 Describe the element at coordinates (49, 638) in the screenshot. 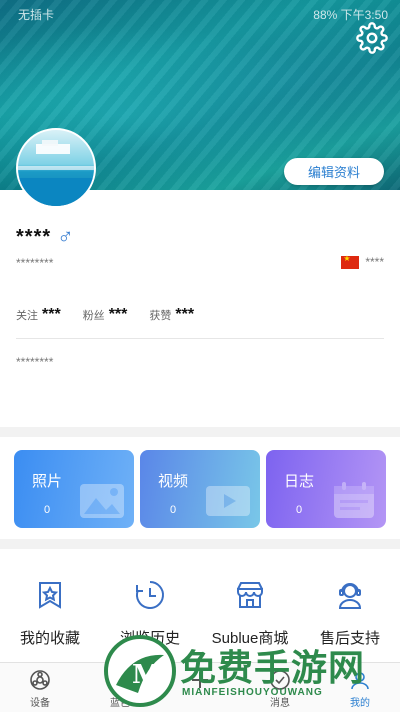

I see `shortcut-label: 我的收藏` at that location.